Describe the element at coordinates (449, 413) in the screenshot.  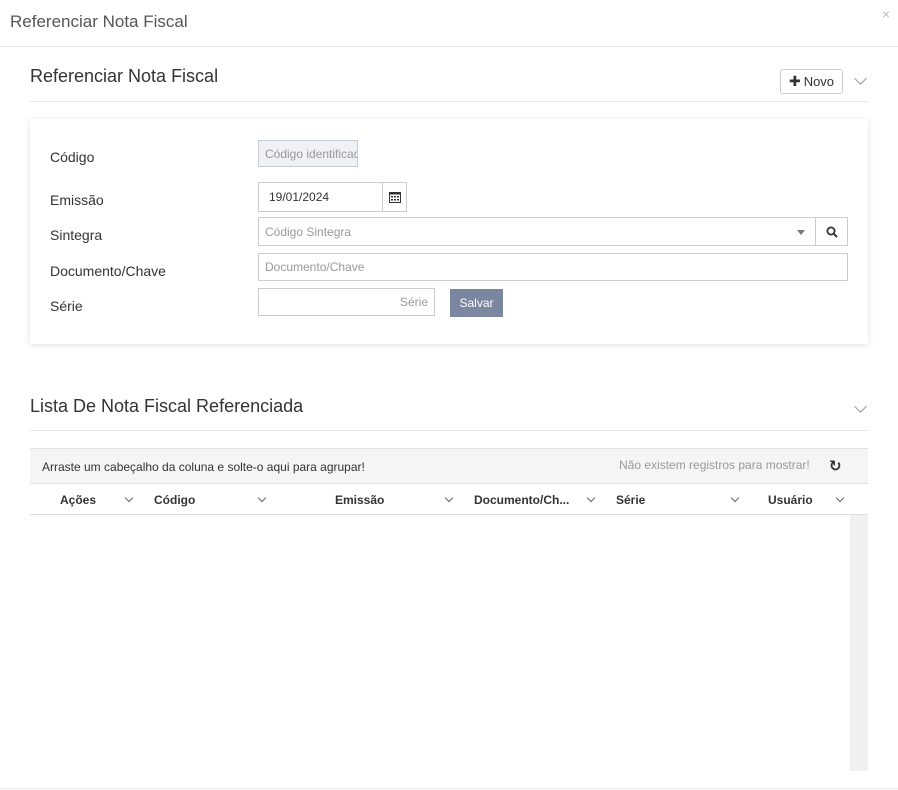
I see `list-section-header: Lista De Nota Fiscal Referenciada` at that location.